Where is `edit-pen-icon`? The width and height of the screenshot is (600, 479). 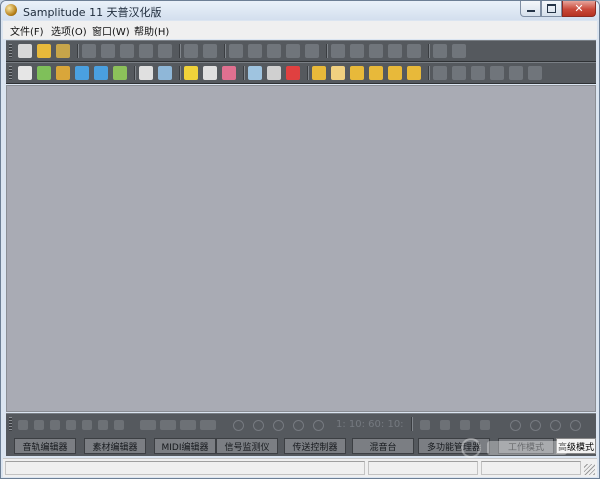
edit-pen-icon is located at coordinates (165, 51).